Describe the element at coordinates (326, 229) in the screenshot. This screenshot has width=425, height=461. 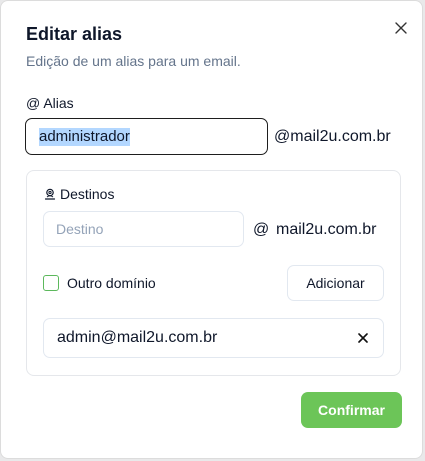
I see `destino-domain: mail2u.com.br` at that location.